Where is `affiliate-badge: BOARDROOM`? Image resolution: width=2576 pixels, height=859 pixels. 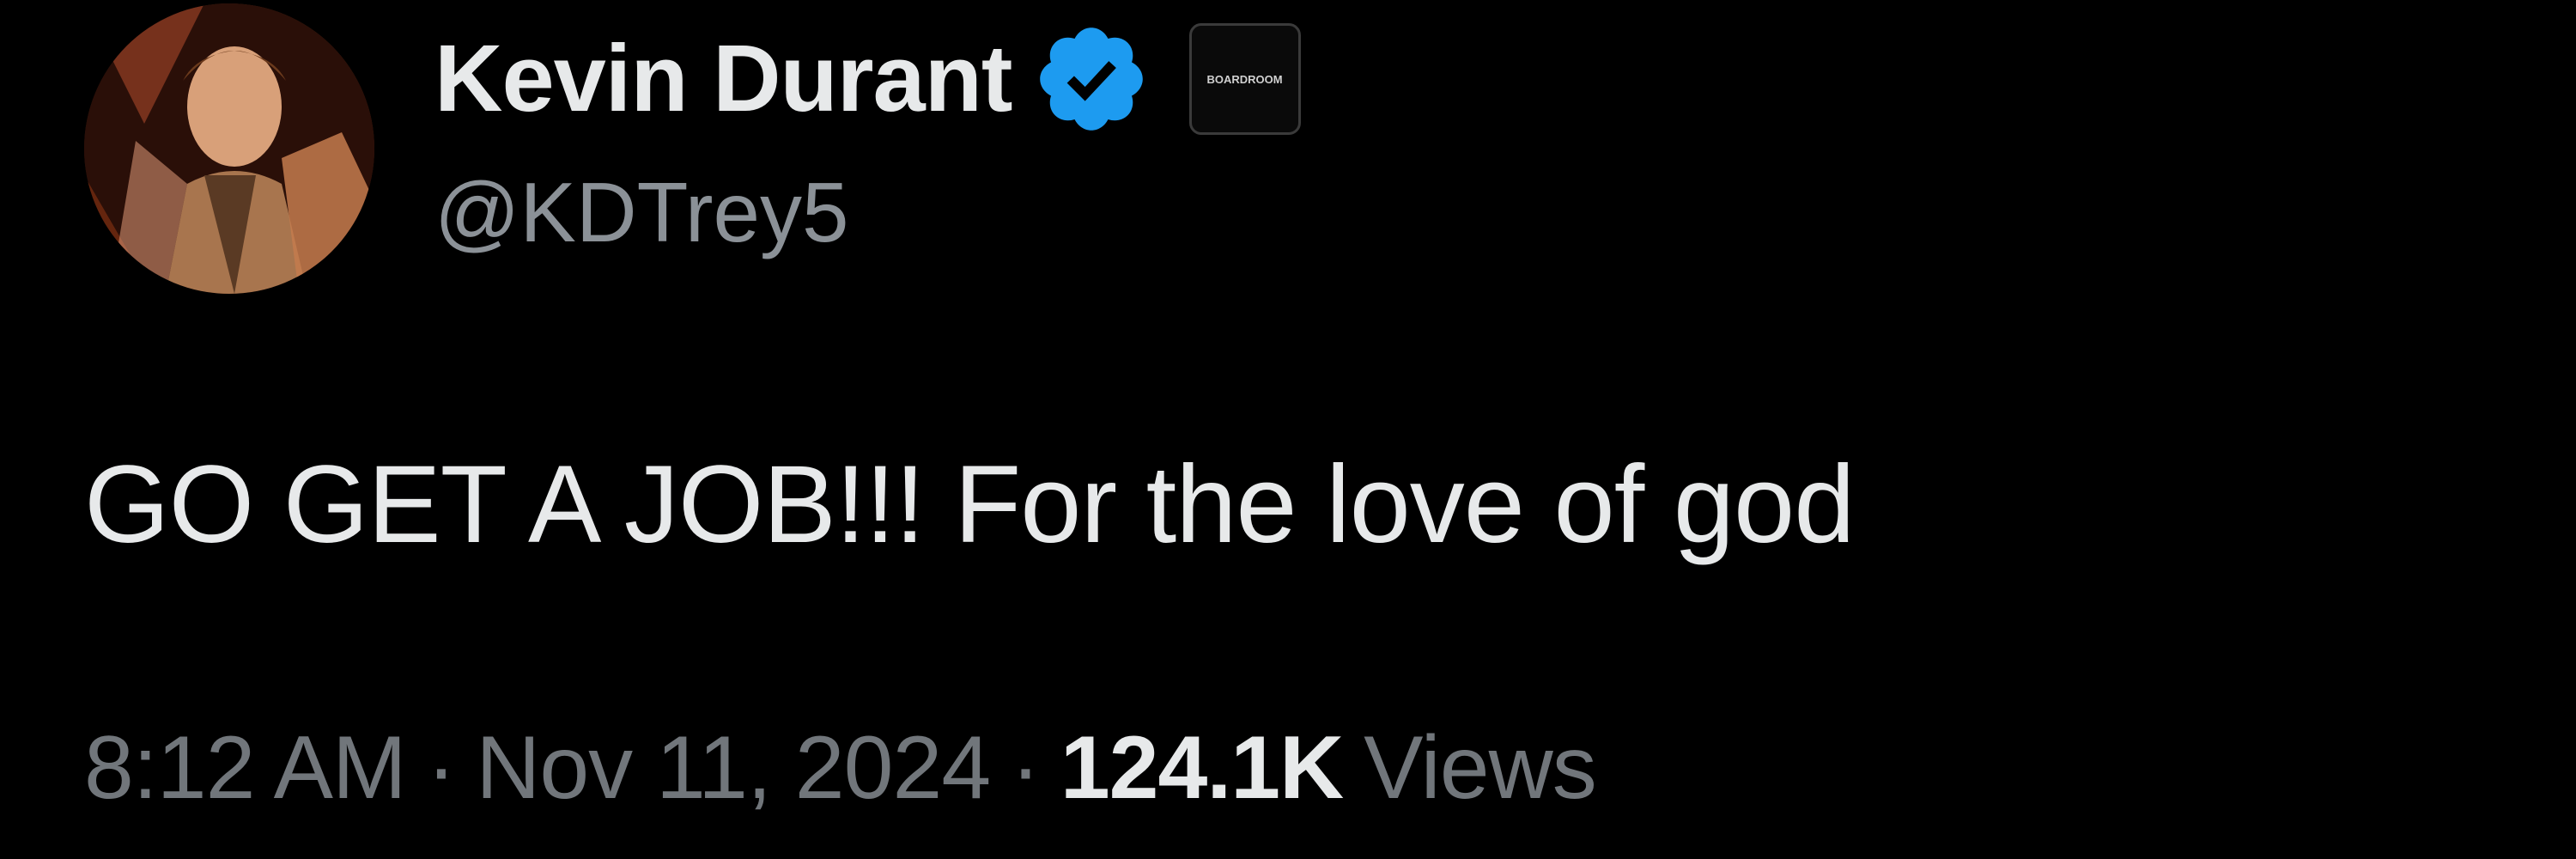 affiliate-badge: BOARDROOM is located at coordinates (1244, 79).